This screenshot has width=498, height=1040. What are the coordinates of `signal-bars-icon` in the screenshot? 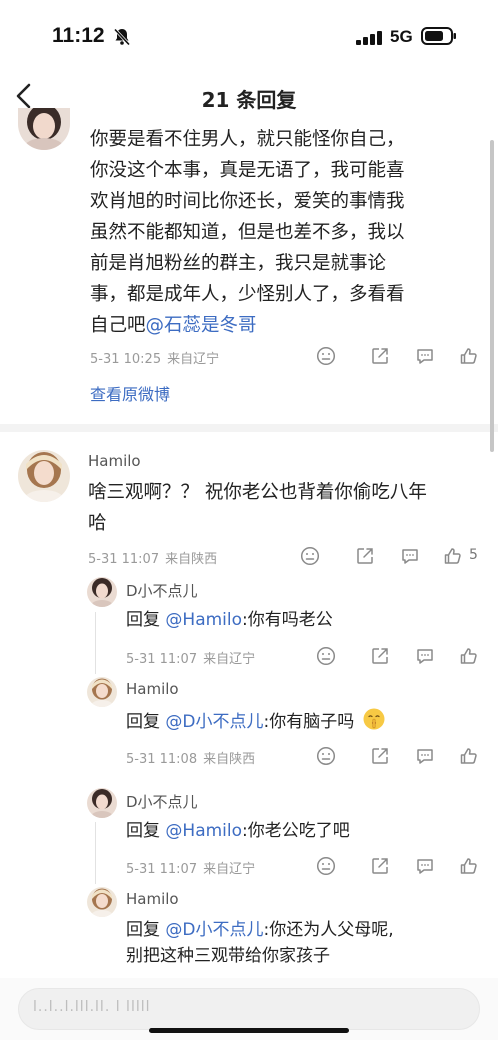 It's located at (370, 39).